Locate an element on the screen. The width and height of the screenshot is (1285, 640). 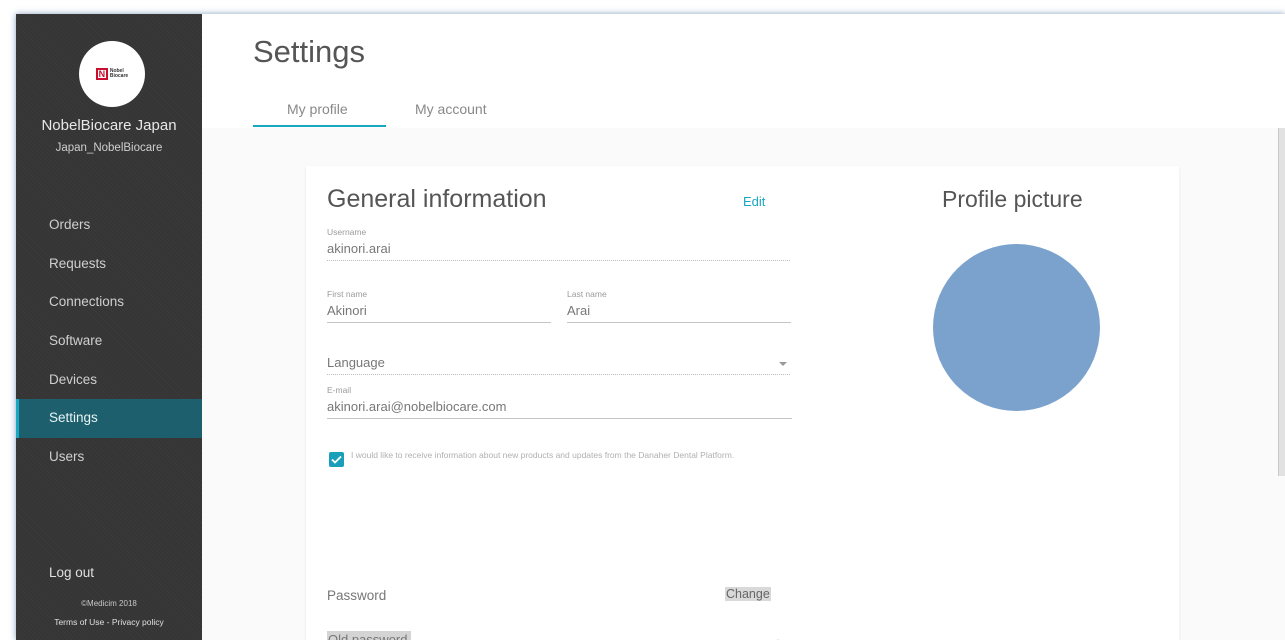
consent-checkbox is located at coordinates (336, 459).